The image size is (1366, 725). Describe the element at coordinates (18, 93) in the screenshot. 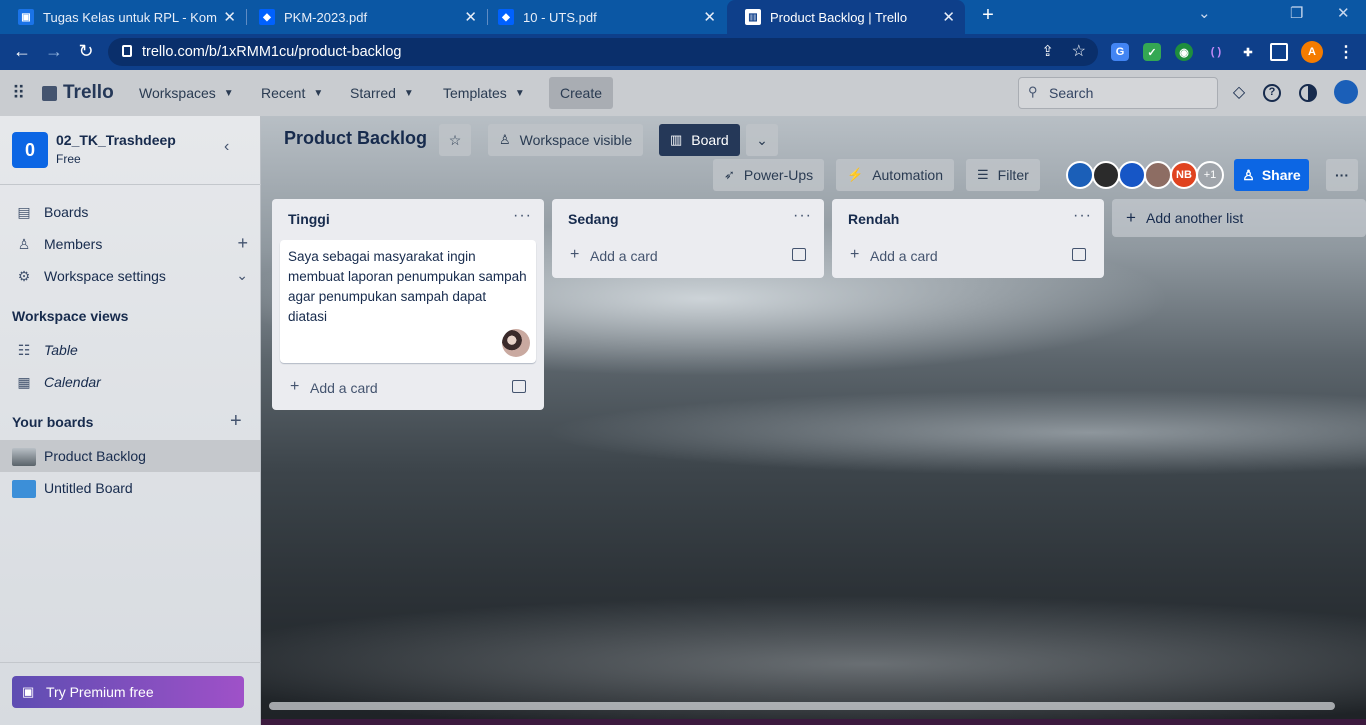

I see `app-switcher-icon: ⠿` at that location.